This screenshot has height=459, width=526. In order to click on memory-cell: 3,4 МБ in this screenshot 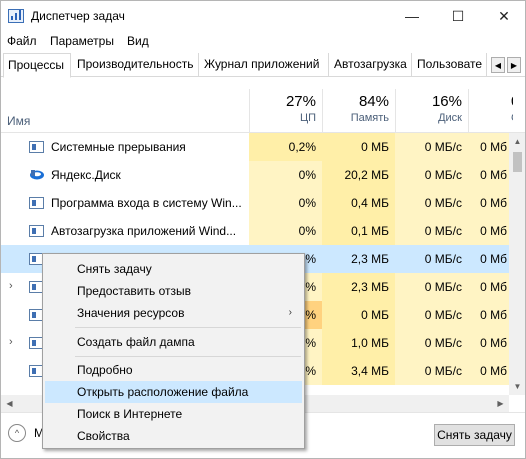, I will do `click(358, 371)`.